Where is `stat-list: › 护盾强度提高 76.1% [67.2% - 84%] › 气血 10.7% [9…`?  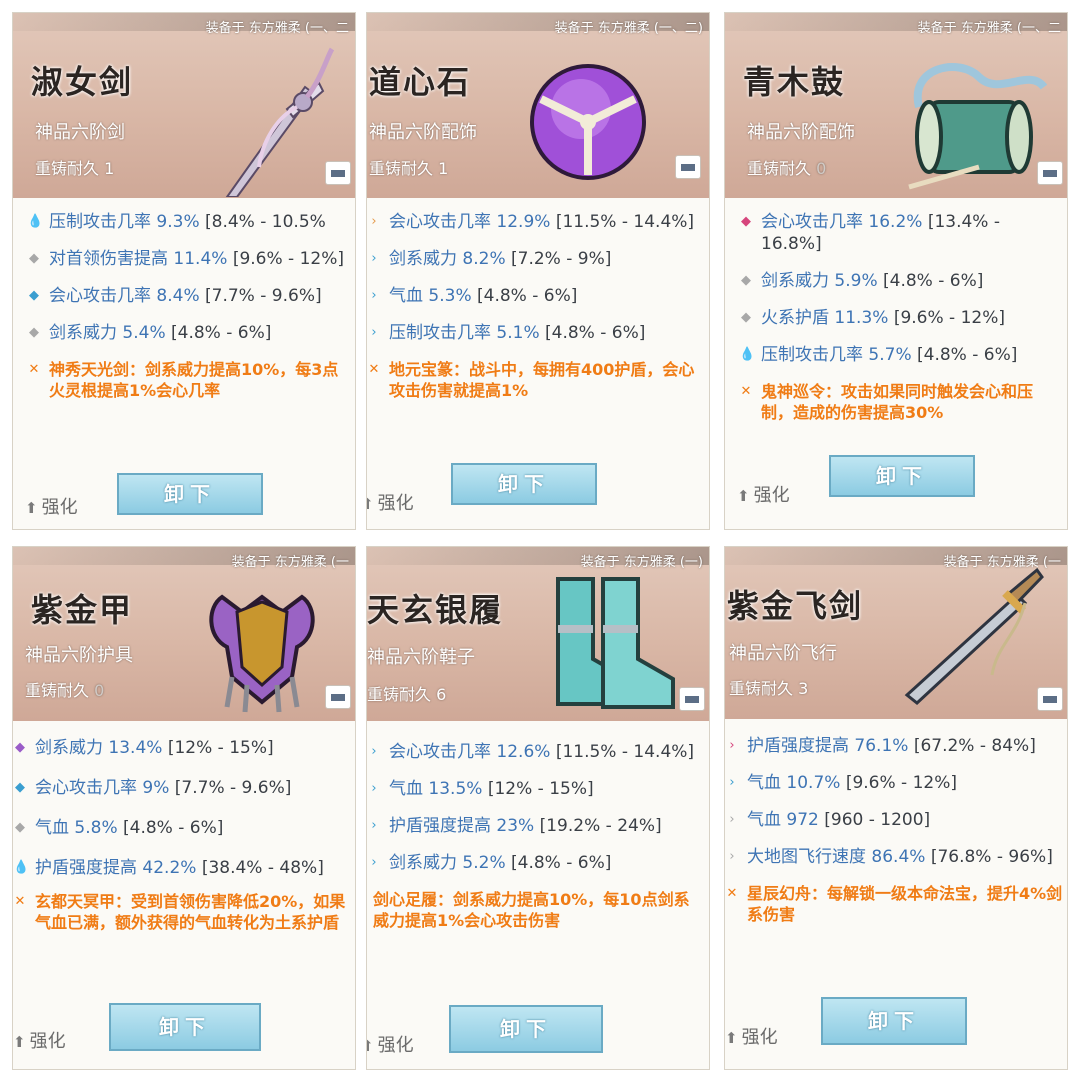
stat-list: › 护盾强度提高 76.1% [67.2% - 84%] › 气血 10.7% [9… is located at coordinates (894, 830).